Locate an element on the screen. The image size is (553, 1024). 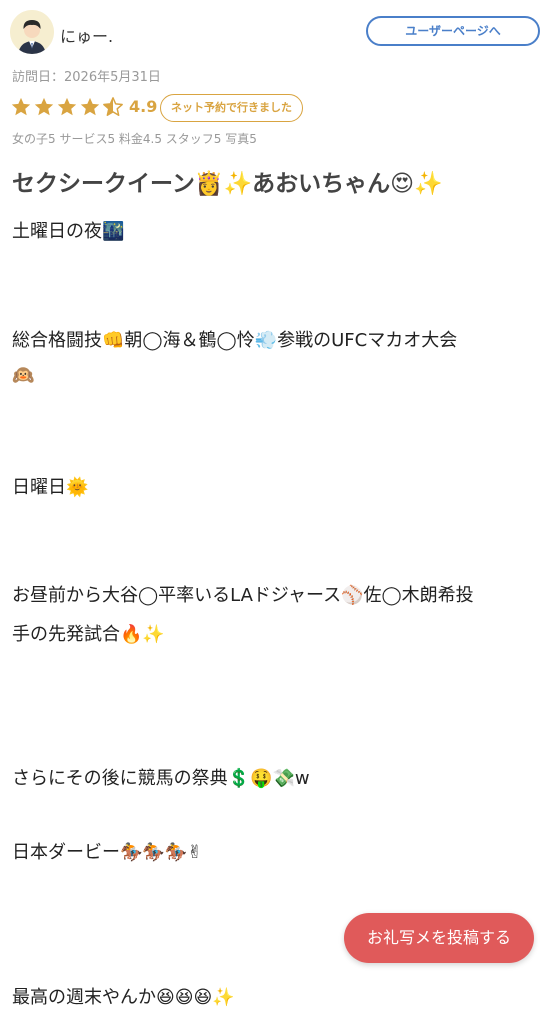
review-line: 日曜日🌞 is located at coordinates (50, 487).